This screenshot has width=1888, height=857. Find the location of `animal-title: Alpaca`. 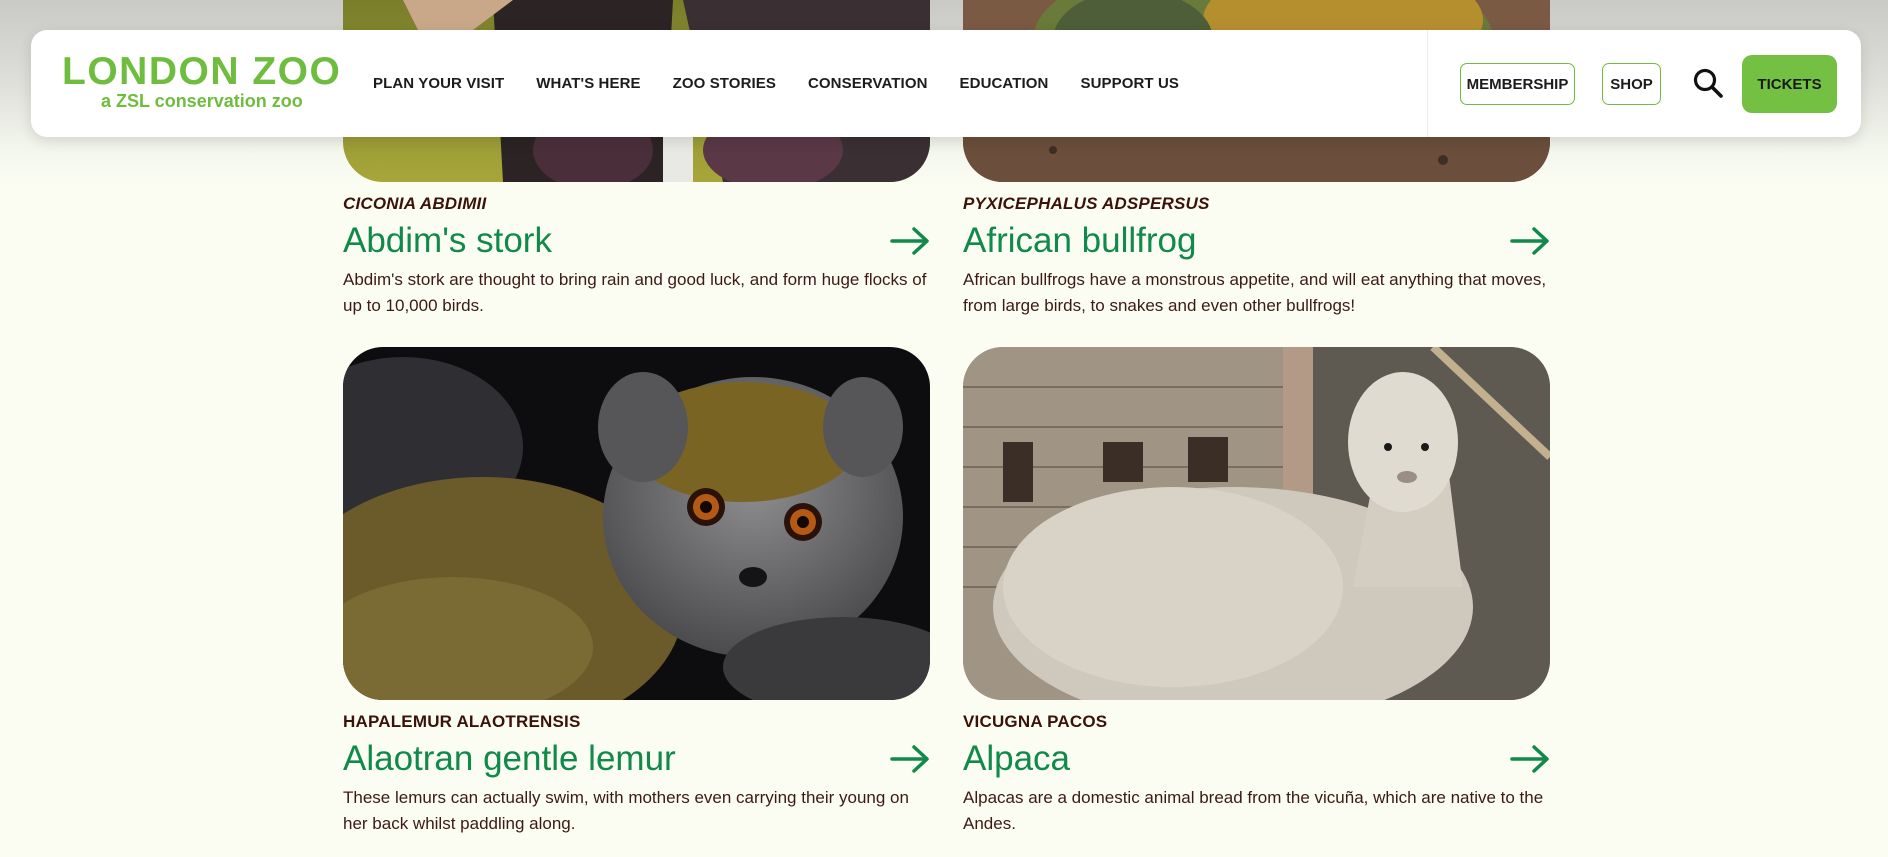

animal-title: Alpaca is located at coordinates (1016, 759).